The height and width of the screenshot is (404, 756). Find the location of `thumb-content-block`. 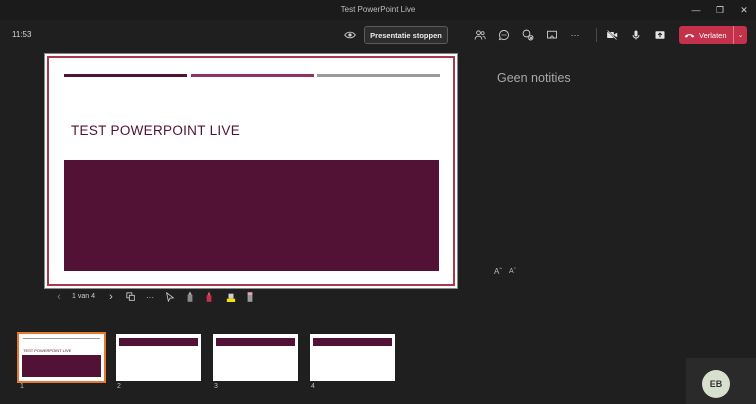

thumb-content-block is located at coordinates (61, 366).